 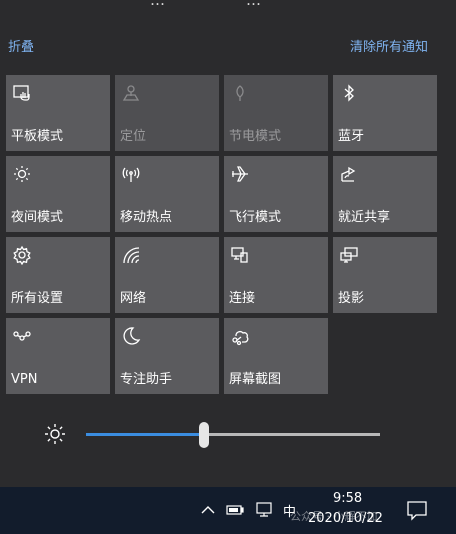 I want to click on bluetooth-icon, so click(x=349, y=93).